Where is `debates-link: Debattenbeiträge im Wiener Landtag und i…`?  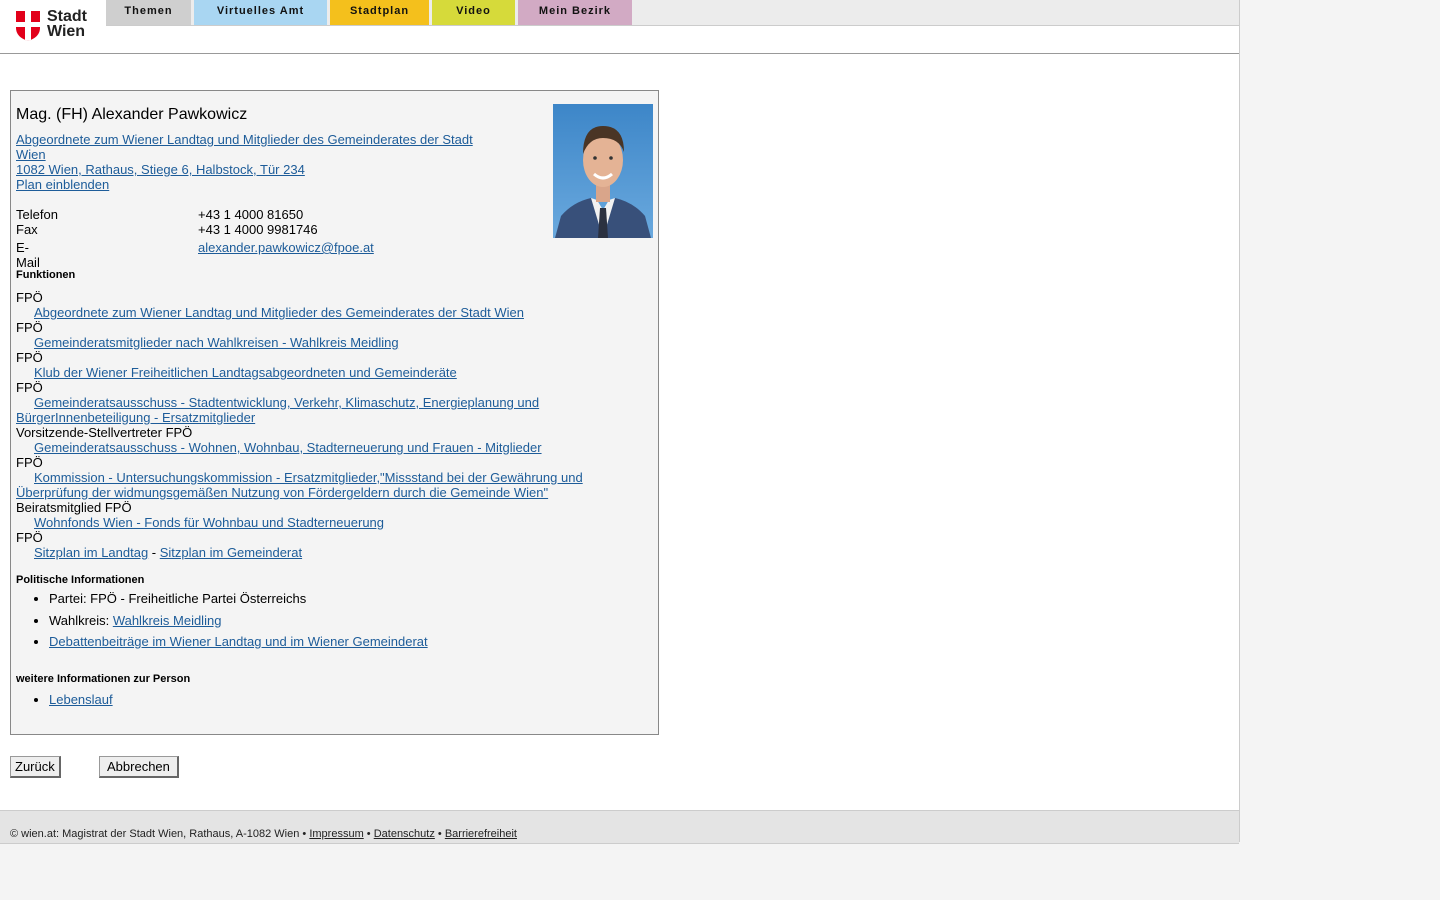
debates-link: Debattenbeiträge im Wiener Landtag und i… is located at coordinates (238, 641).